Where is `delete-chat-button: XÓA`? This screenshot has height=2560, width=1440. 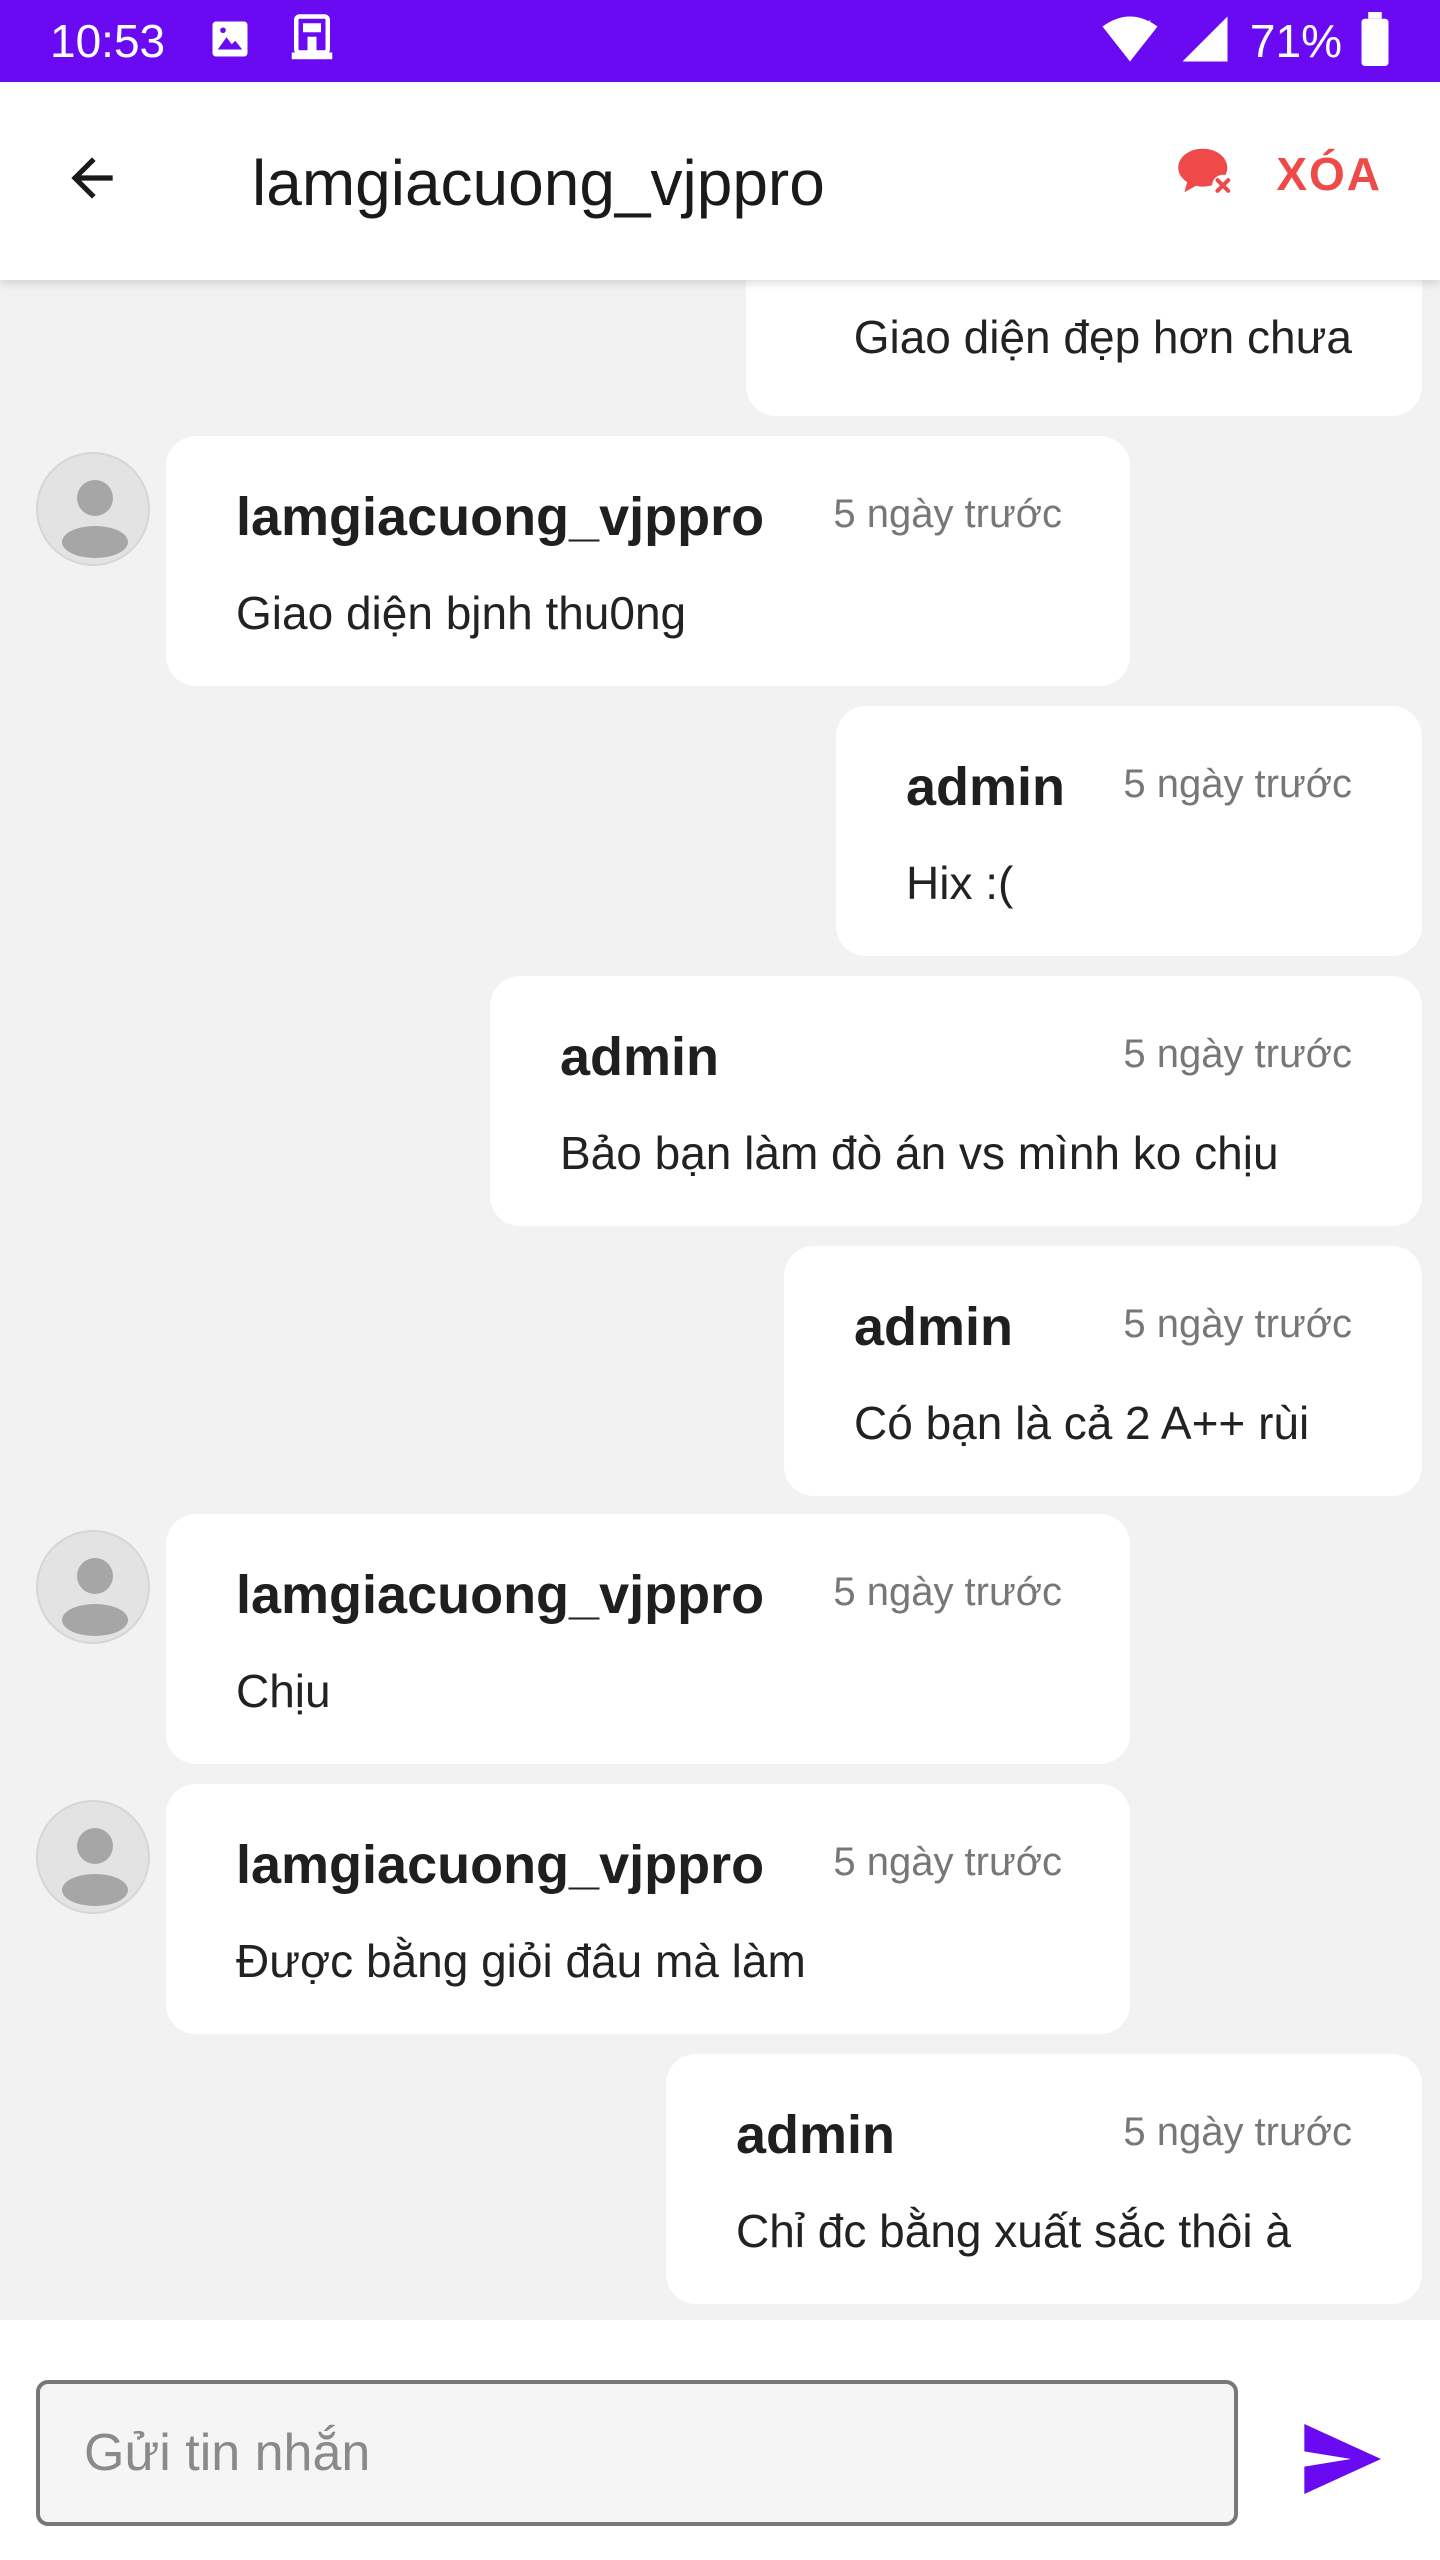
delete-chat-button: XÓA is located at coordinates (1279, 173).